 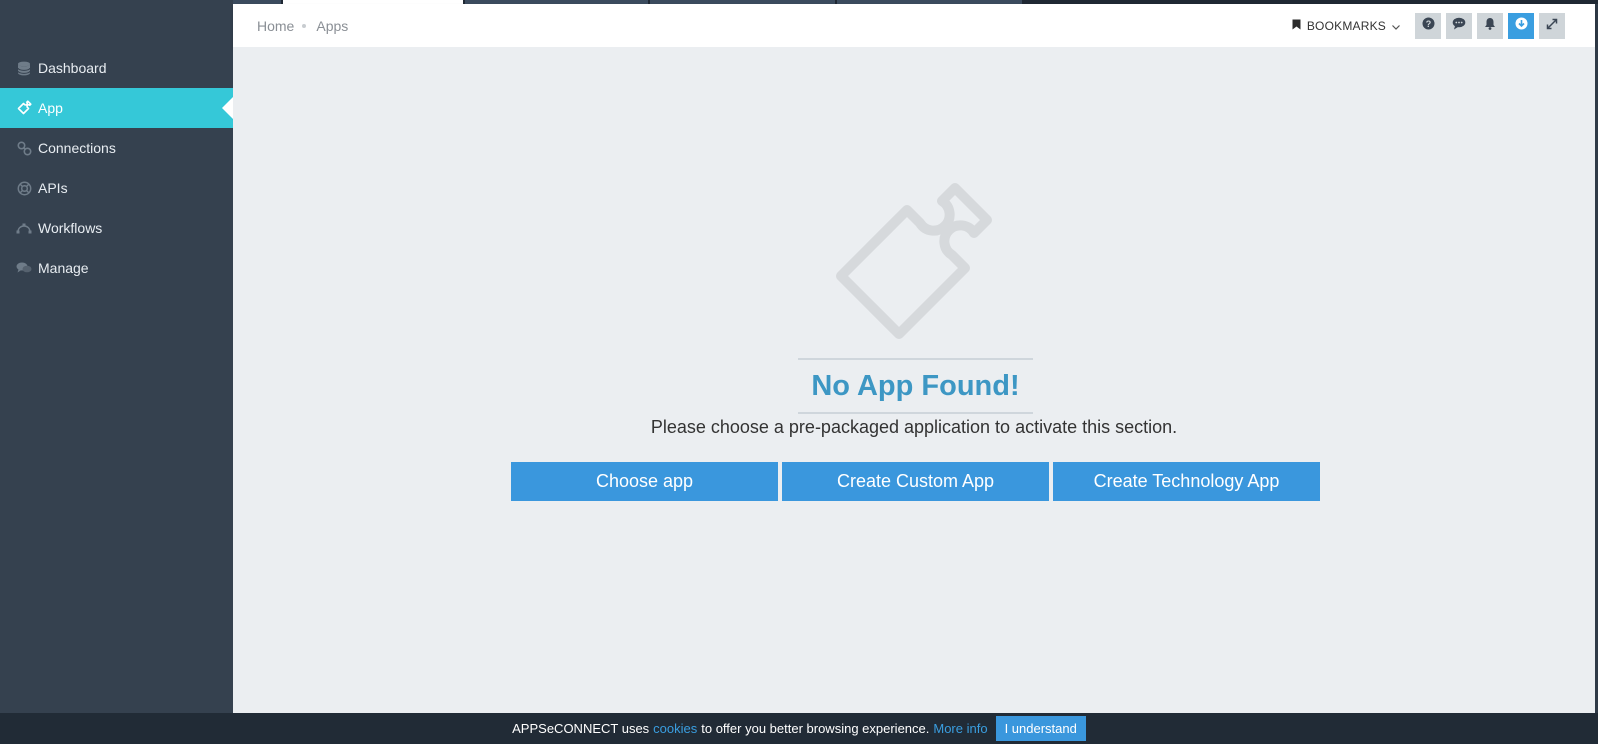 I want to click on help-button: ?, so click(x=1428, y=25).